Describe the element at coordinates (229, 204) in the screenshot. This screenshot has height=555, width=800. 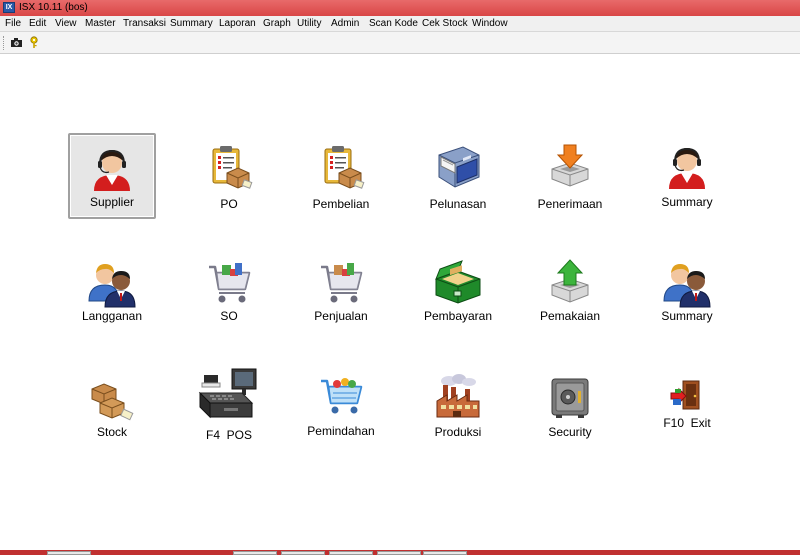
I see `tile-label: PO` at that location.